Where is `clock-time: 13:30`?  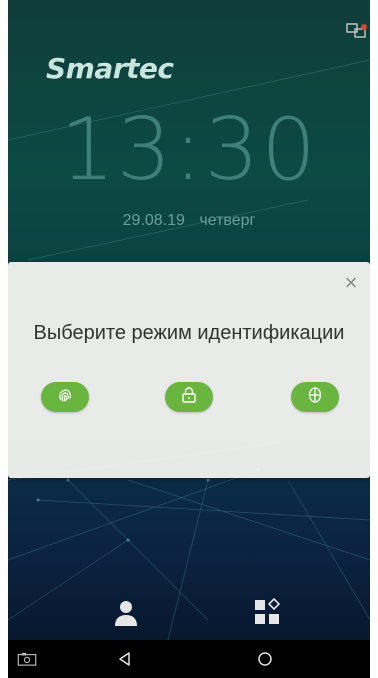 clock-time: 13:30 is located at coordinates (189, 150).